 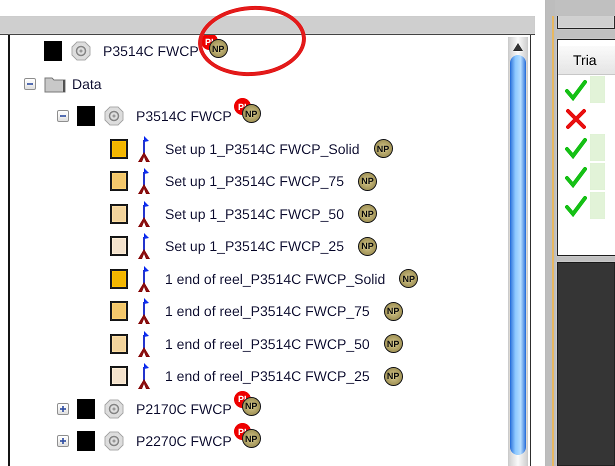 I want to click on scrollbar, so click(x=518, y=251).